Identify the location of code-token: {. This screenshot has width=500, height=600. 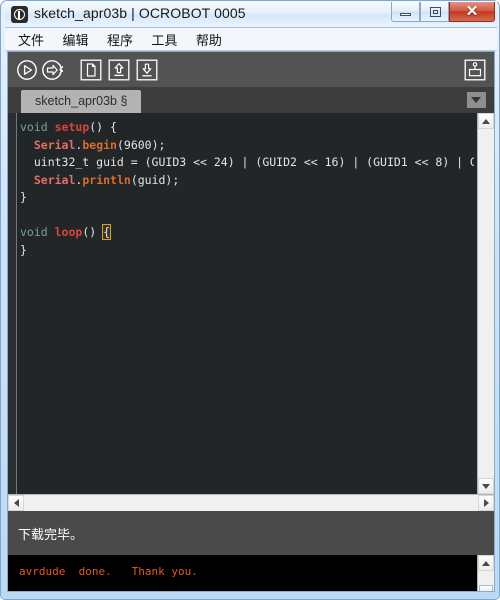
(107, 232).